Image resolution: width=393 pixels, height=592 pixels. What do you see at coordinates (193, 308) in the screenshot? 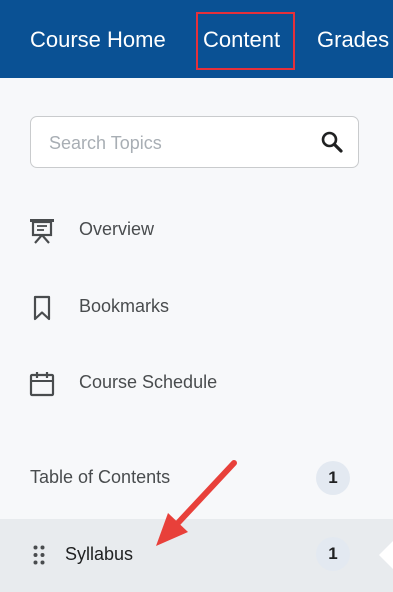
I see `menu-item-bookmarks: Bookmarks` at bounding box center [193, 308].